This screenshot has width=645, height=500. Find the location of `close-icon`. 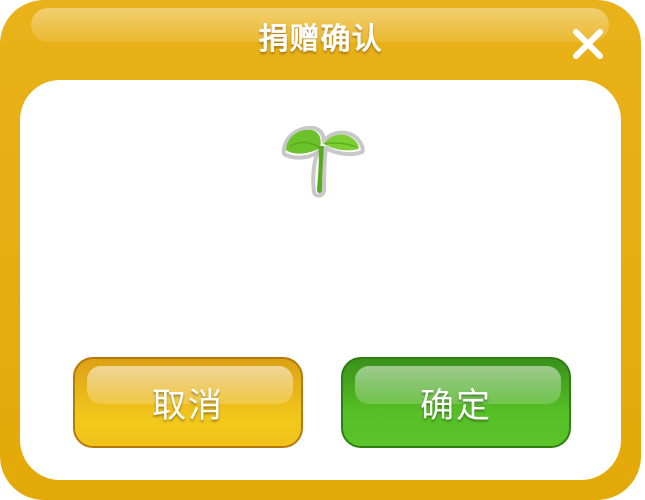

close-icon is located at coordinates (588, 44).